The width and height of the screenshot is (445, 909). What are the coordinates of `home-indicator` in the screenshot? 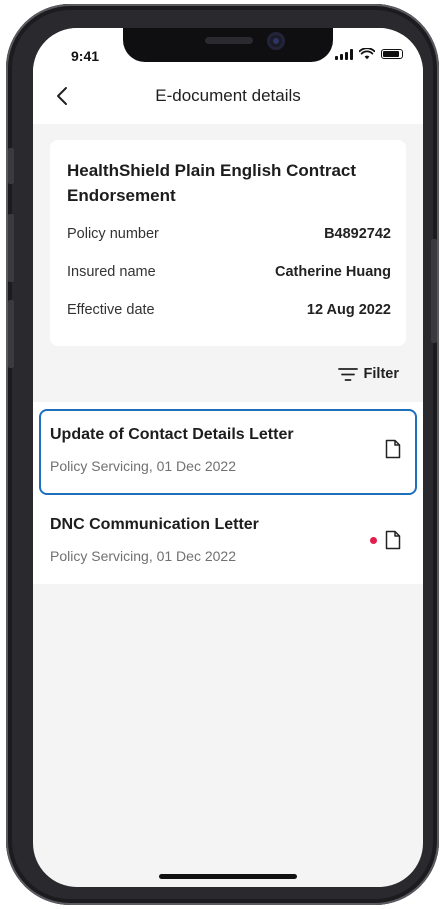 It's located at (228, 876).